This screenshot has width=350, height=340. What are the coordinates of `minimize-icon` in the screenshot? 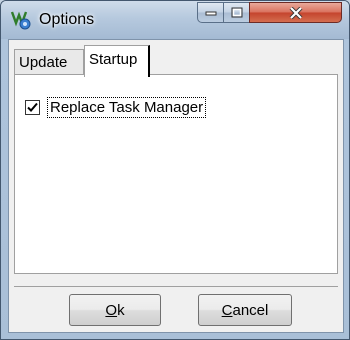 It's located at (211, 13).